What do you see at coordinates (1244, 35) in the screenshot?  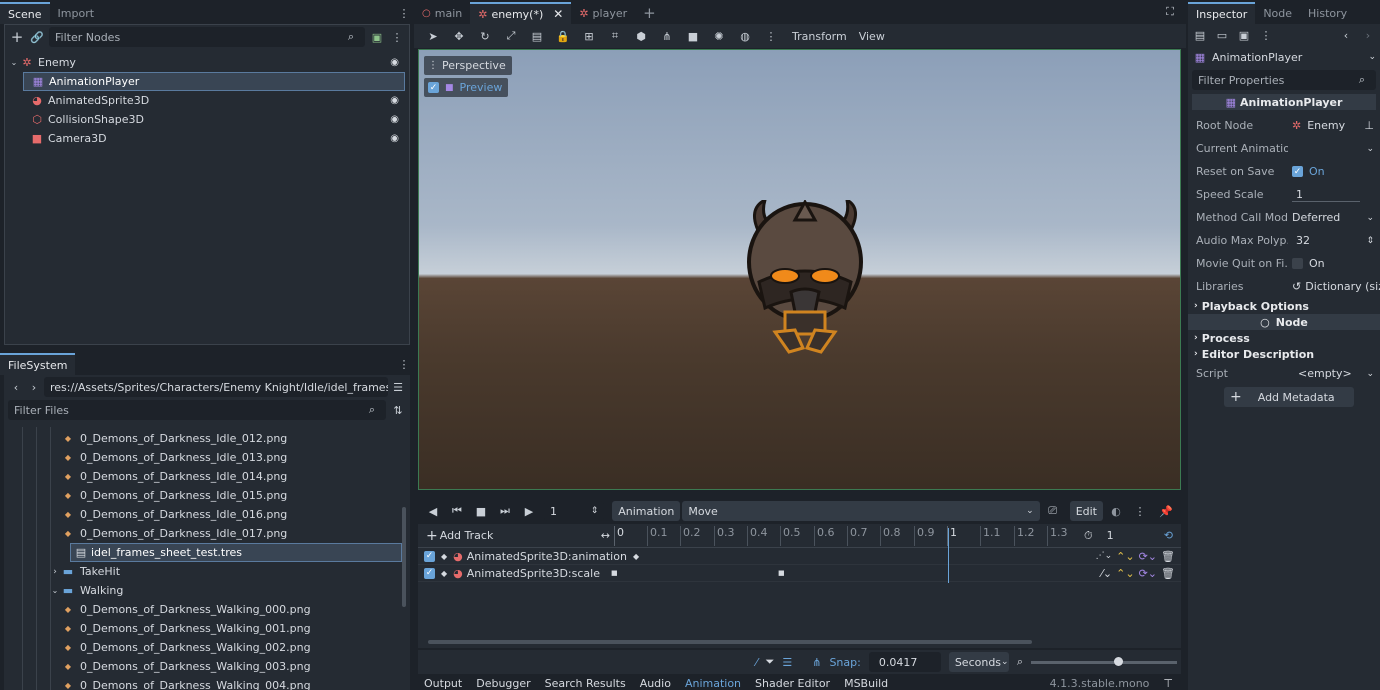 I see `save-icon: ▣` at bounding box center [1244, 35].